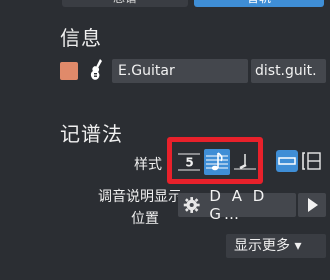 The height and width of the screenshot is (280, 330). What do you see at coordinates (145, 219) in the screenshot?
I see `tuning-label-line2: 位置` at bounding box center [145, 219].